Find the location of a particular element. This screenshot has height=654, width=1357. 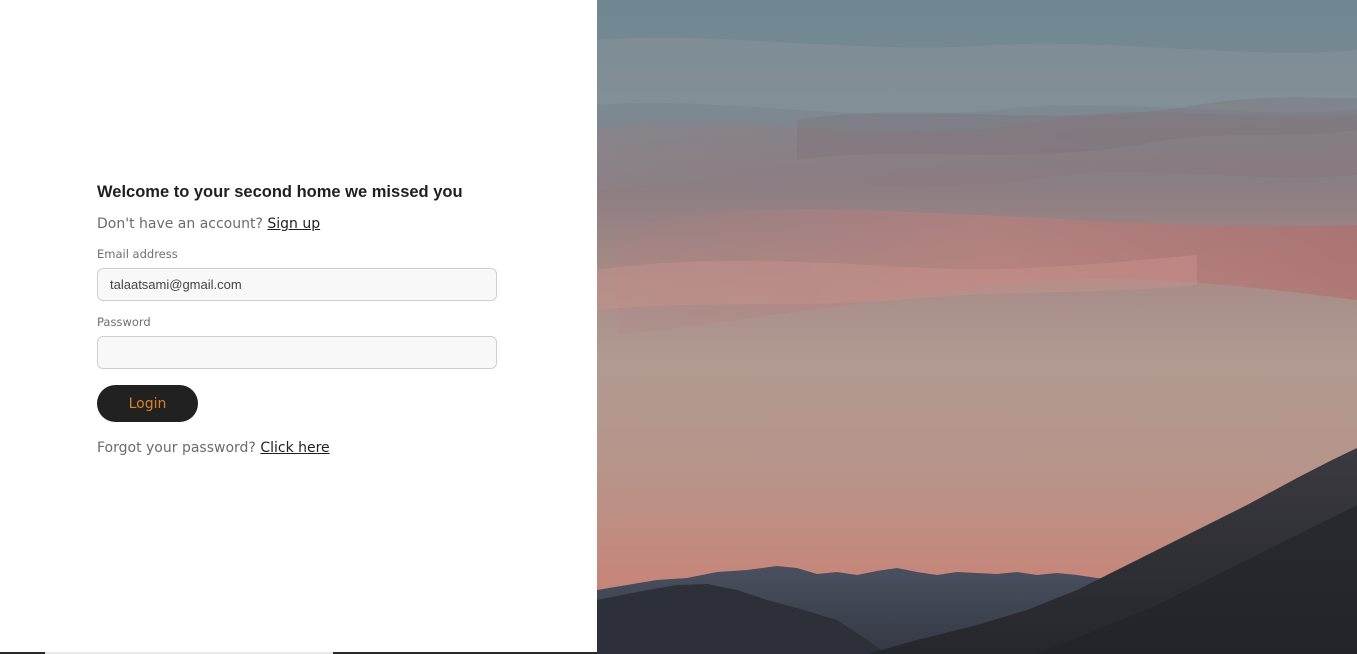

forgot-password-line: Forgot your password? Click here is located at coordinates (297, 448).